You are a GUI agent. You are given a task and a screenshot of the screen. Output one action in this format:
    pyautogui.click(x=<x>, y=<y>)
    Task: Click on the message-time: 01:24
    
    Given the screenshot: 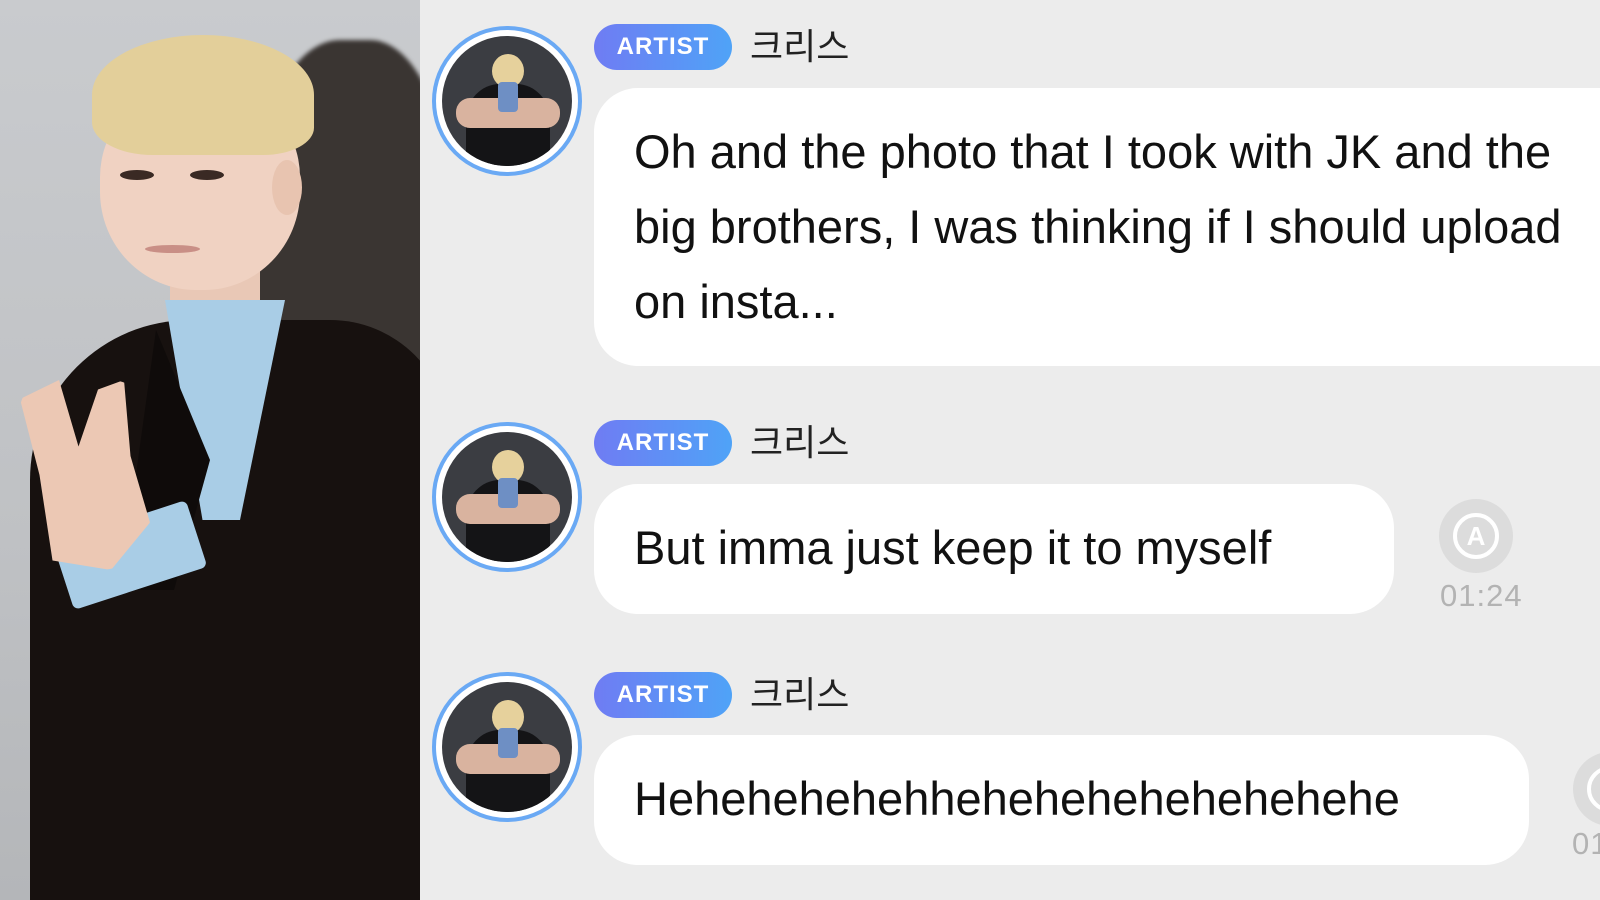 What is the action you would take?
    pyautogui.click(x=1481, y=595)
    